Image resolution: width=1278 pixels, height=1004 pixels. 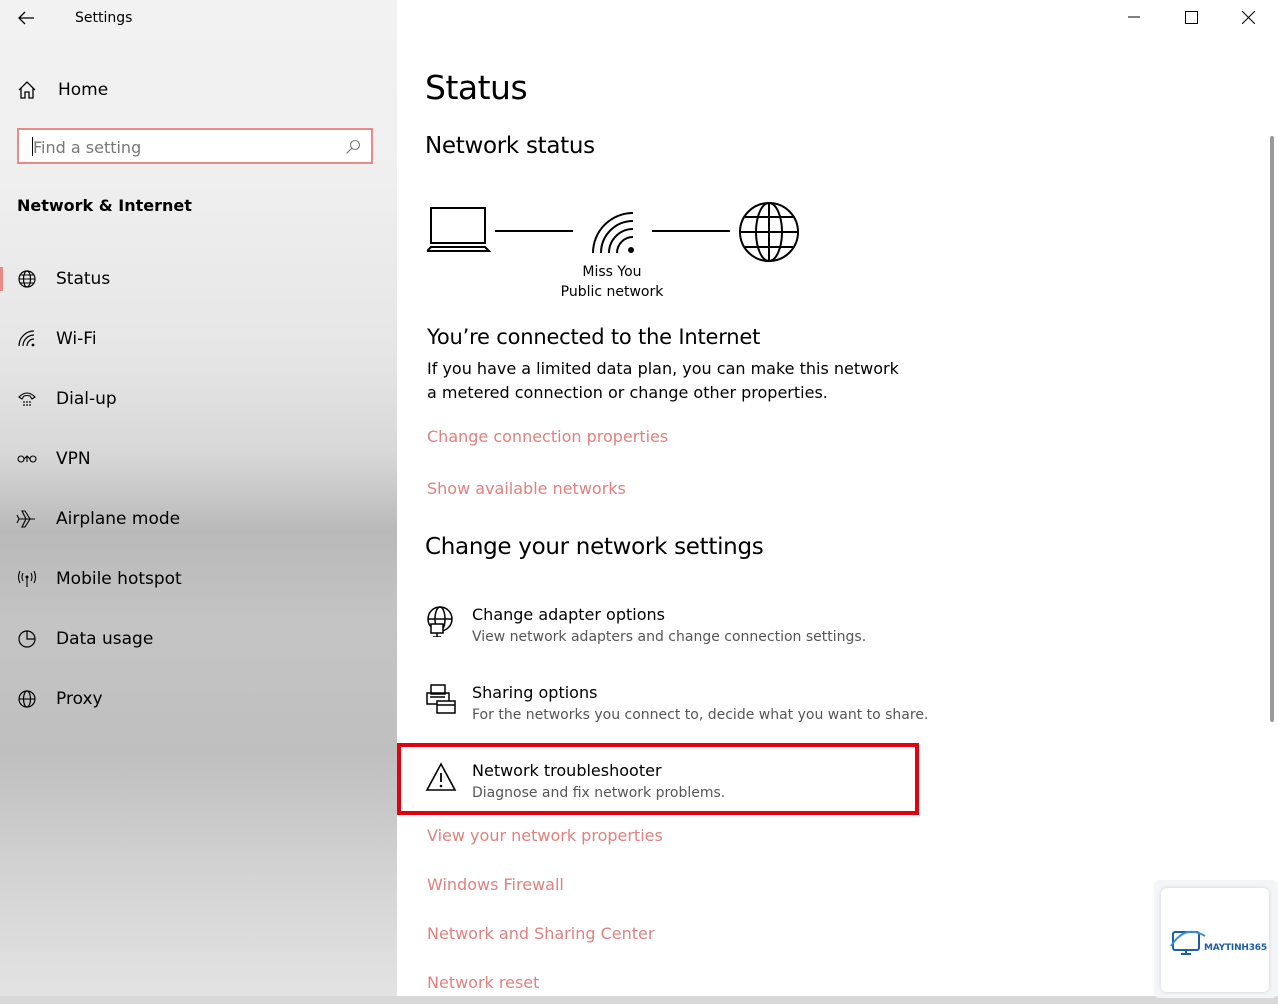 I want to click on home-nav-item: Home, so click(x=62, y=90).